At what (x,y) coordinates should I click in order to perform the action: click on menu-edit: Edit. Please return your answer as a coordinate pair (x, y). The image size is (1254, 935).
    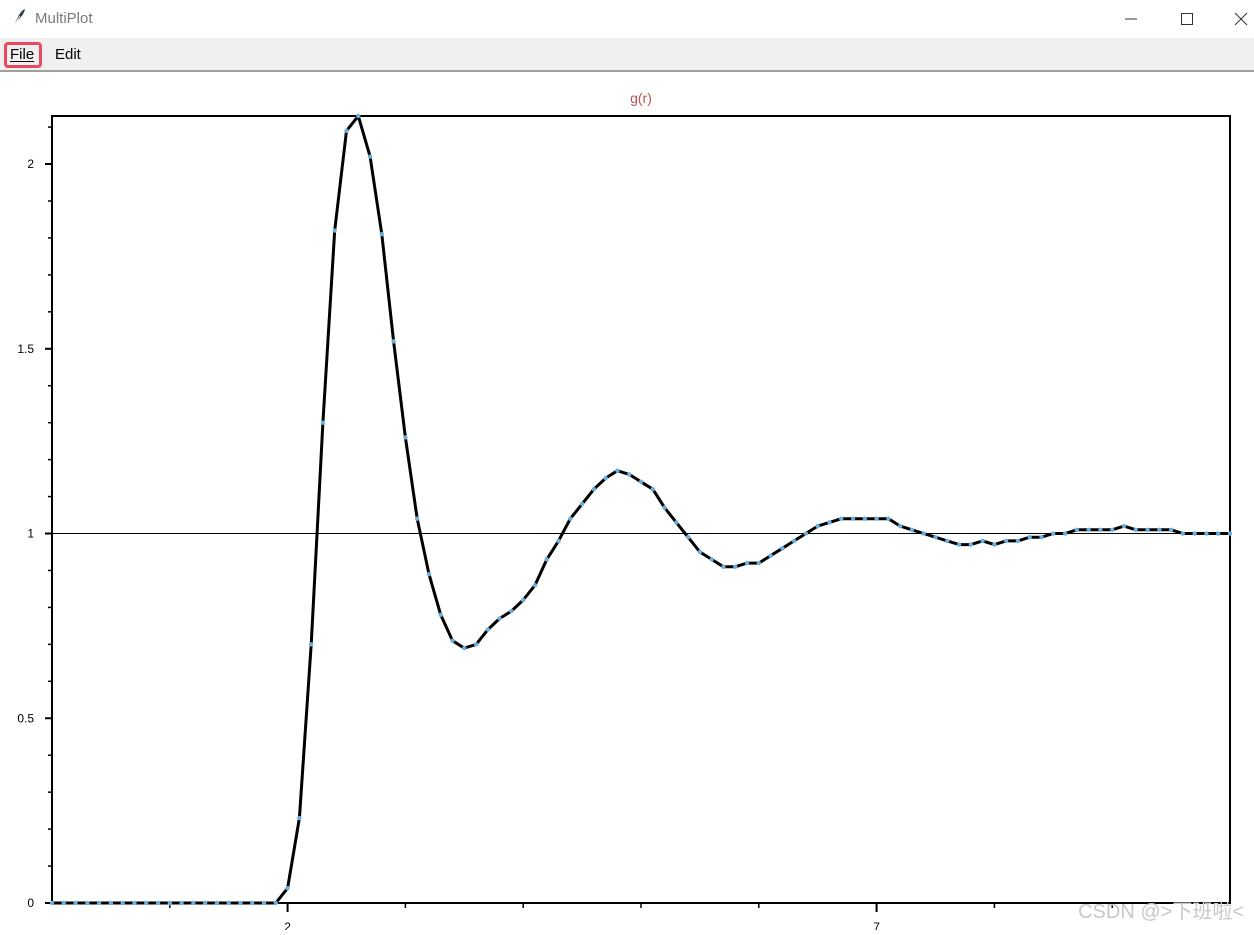
    Looking at the image, I should click on (68, 55).